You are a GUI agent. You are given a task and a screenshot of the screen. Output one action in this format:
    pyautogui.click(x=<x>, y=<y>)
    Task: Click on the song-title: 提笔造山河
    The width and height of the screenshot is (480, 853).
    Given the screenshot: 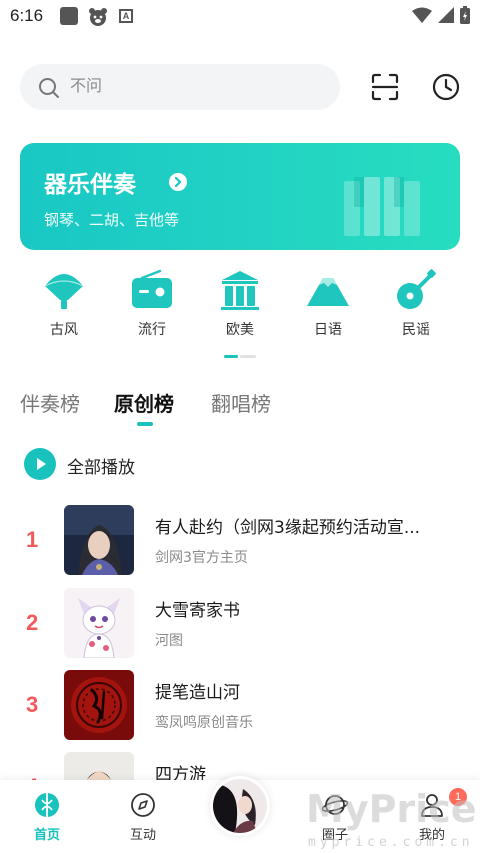 What is the action you would take?
    pyautogui.click(x=197, y=693)
    